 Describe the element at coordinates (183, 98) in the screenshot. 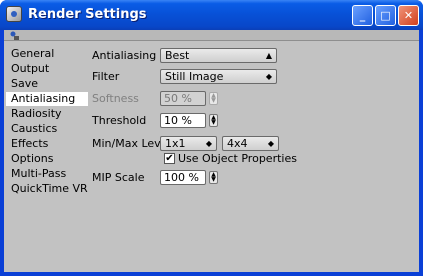

I see `softness-field: 50 %` at that location.